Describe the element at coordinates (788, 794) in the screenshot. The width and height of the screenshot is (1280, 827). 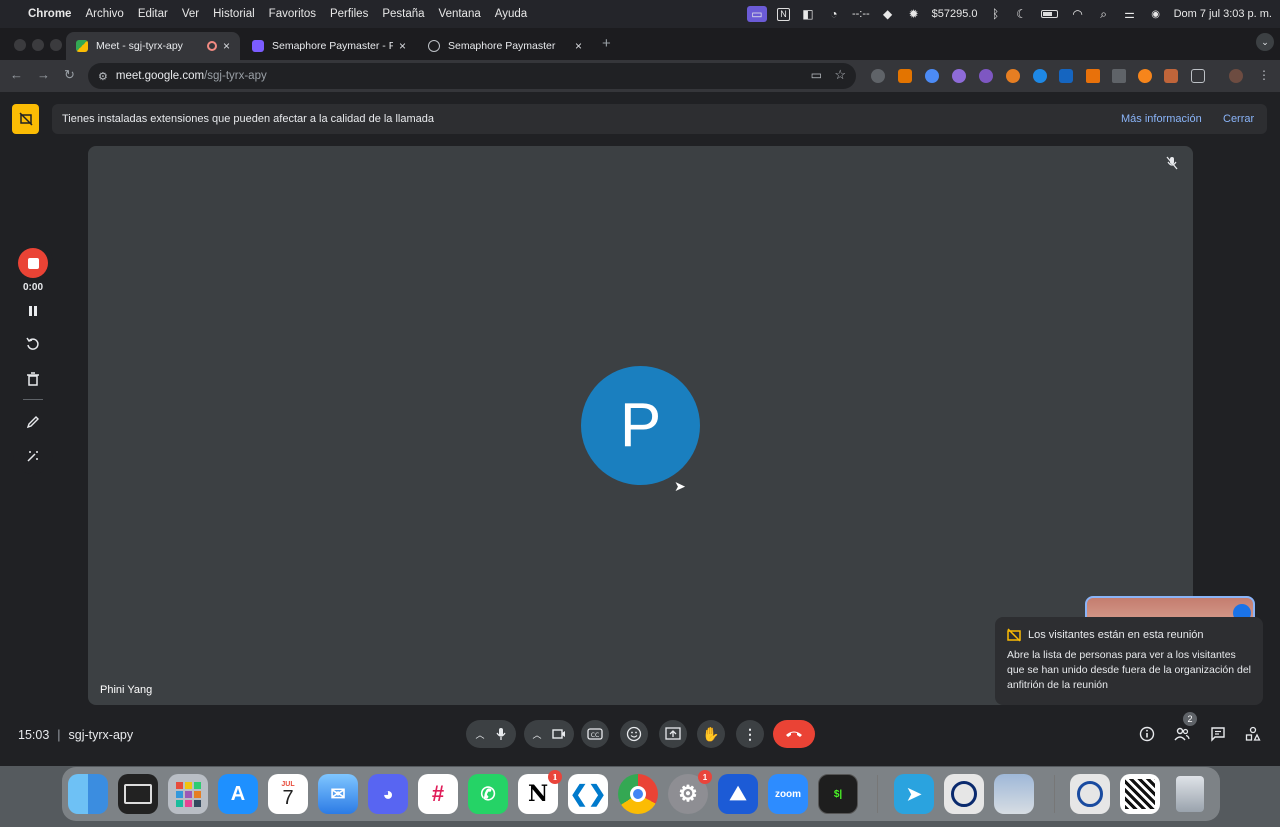
I see `zoom-icon: zoom` at that location.